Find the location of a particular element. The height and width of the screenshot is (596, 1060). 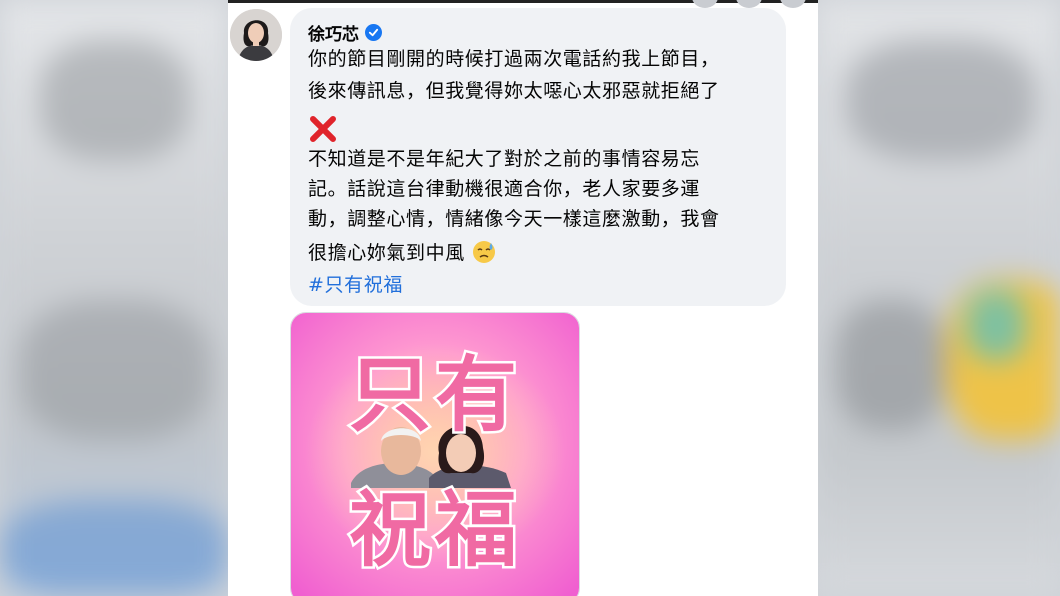

comment-line: 不知道是不是年紀大了對於之前的事情容易忘 is located at coordinates (504, 159).